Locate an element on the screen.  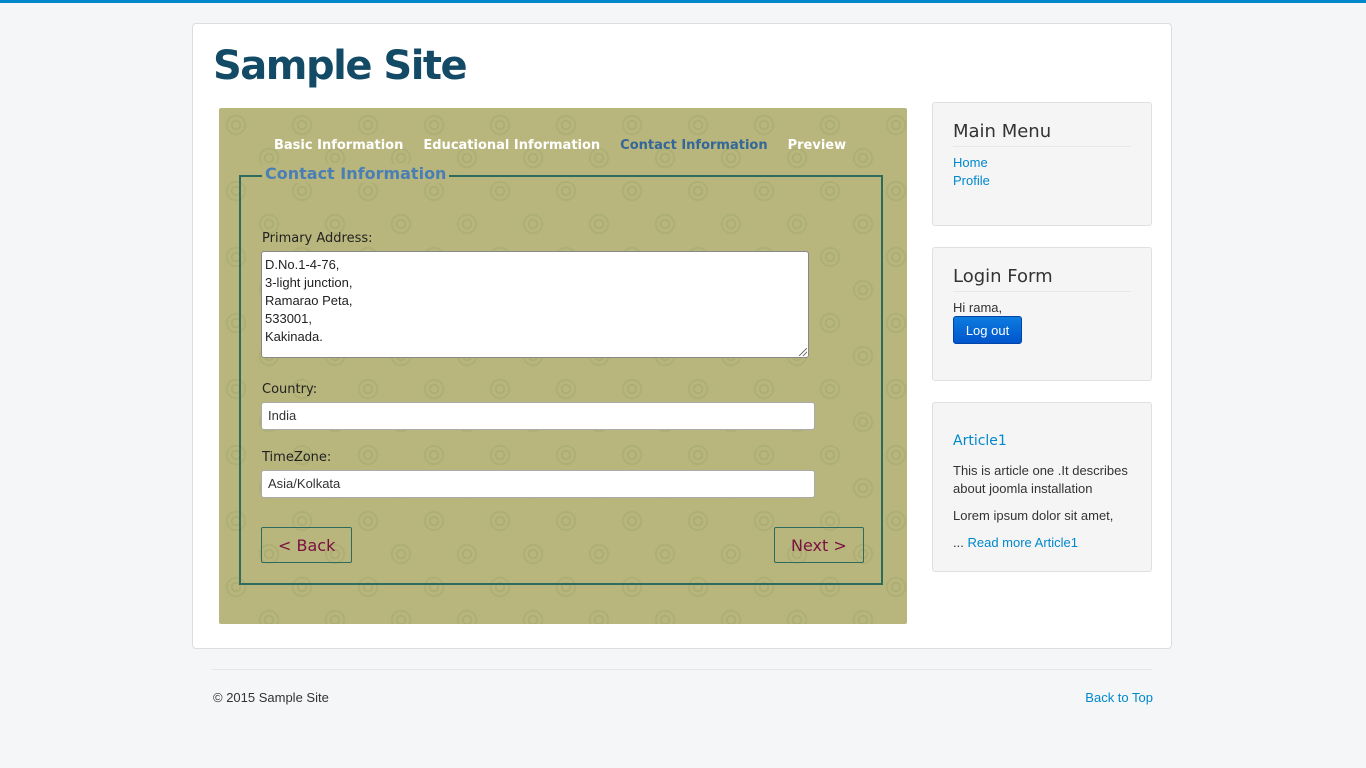
logout-button: Log out is located at coordinates (987, 330).